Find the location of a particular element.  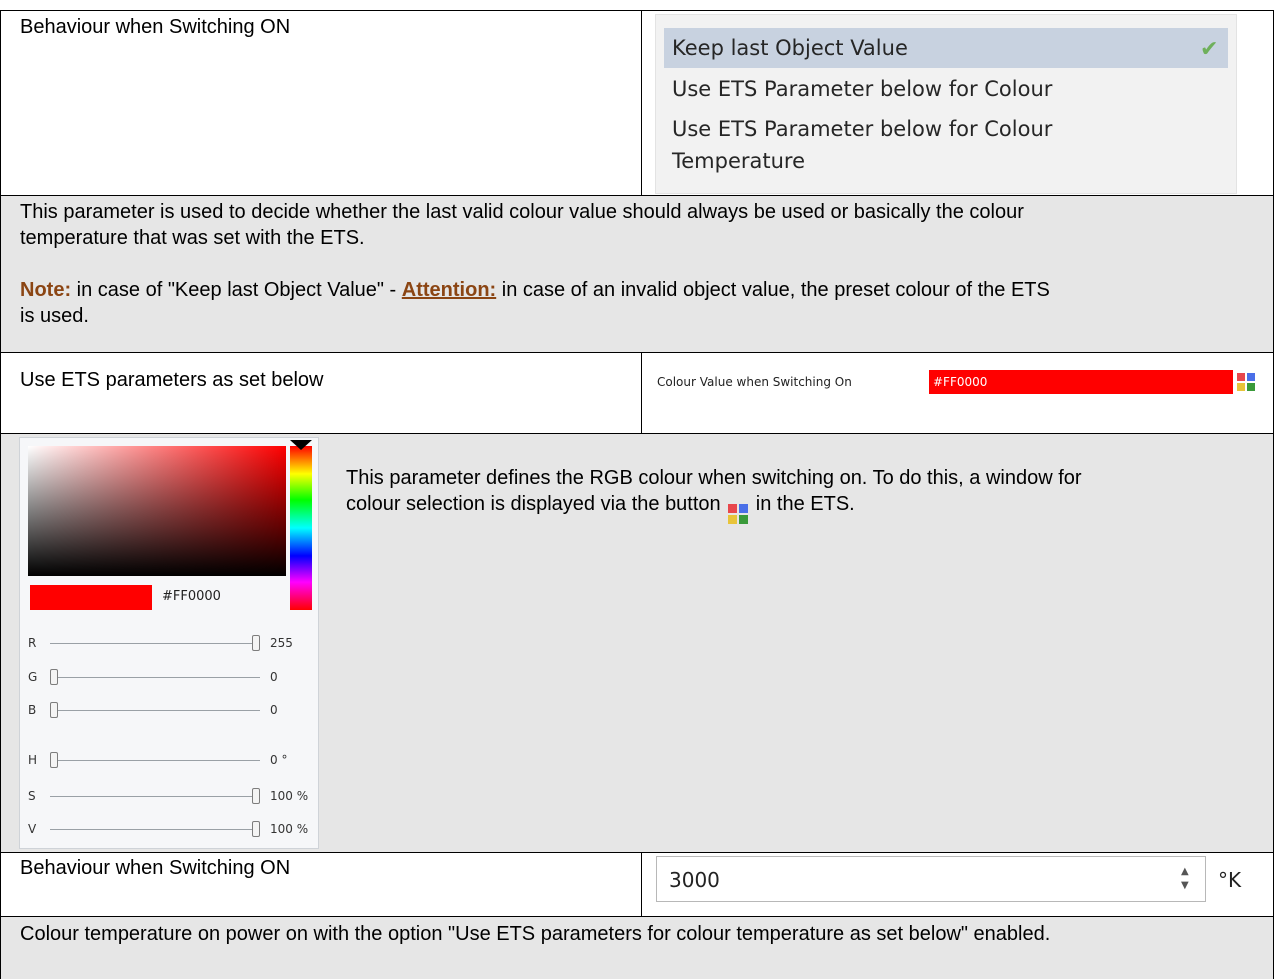

option-keep-last-object-value: Keep last Object Value is located at coordinates (790, 48).